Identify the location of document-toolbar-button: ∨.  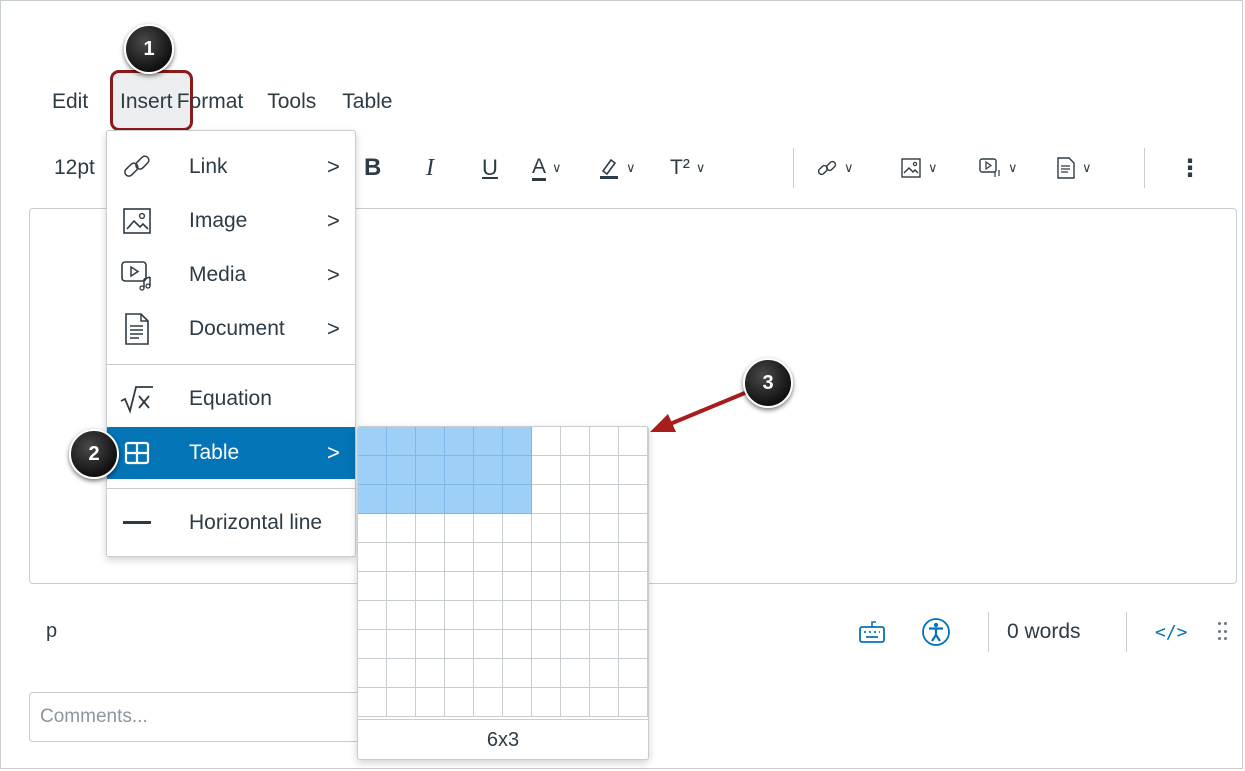
(1074, 168).